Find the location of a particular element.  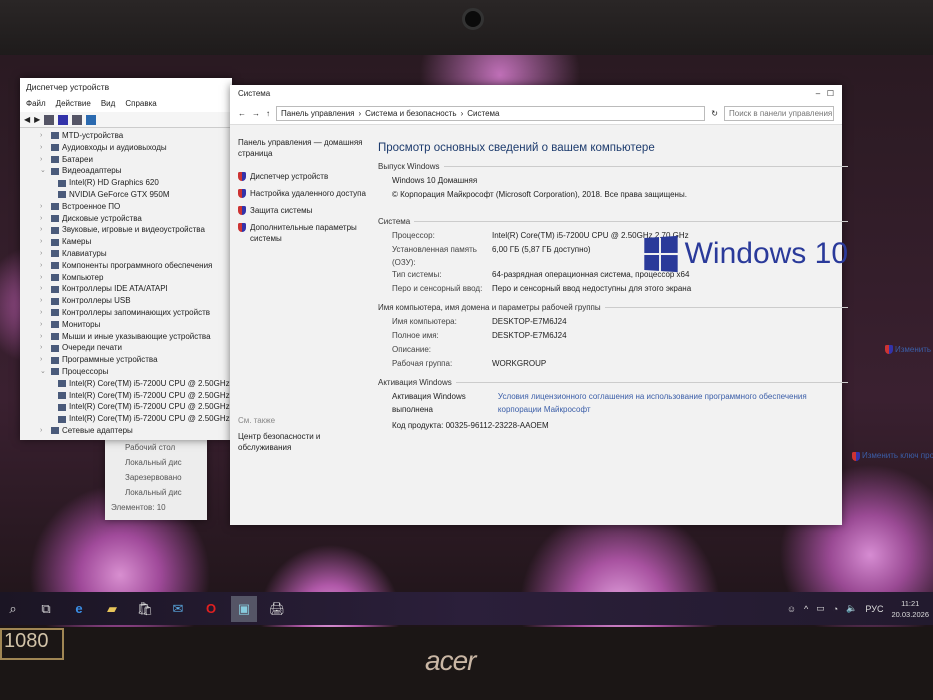

search-input is located at coordinates (779, 113).